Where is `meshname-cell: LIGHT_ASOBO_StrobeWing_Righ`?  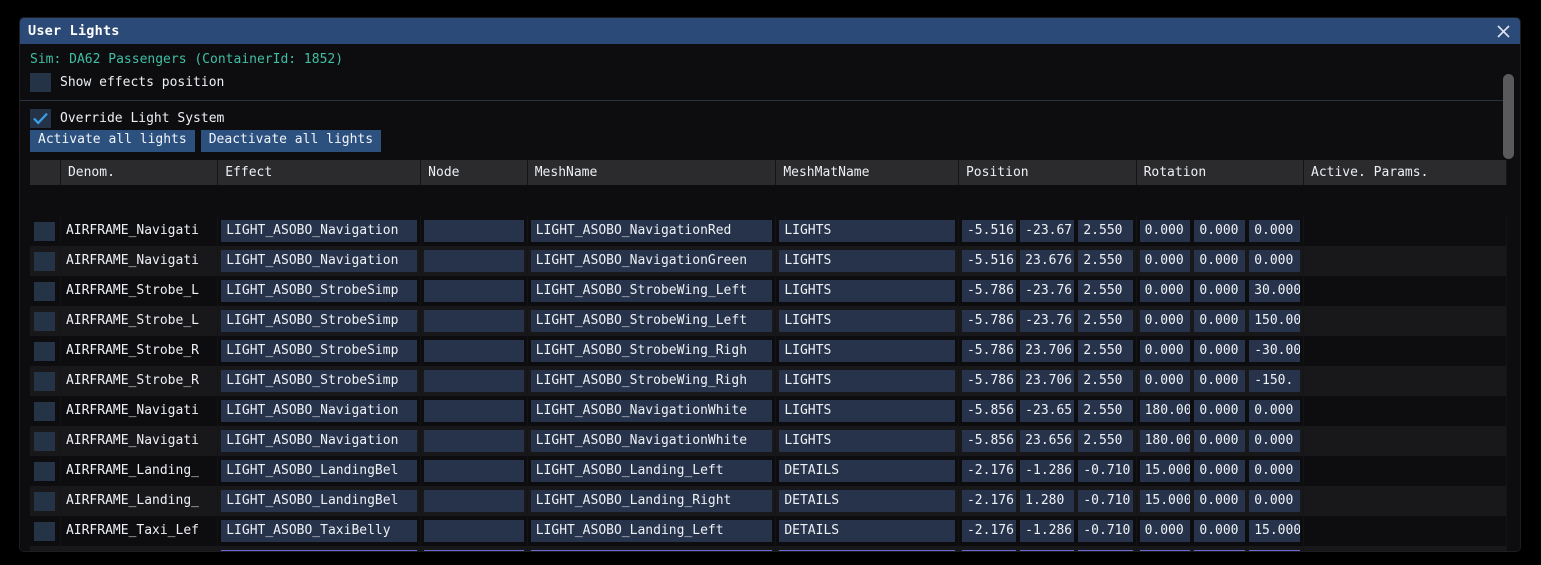 meshname-cell: LIGHT_ASOBO_StrobeWing_Righ is located at coordinates (652, 381).